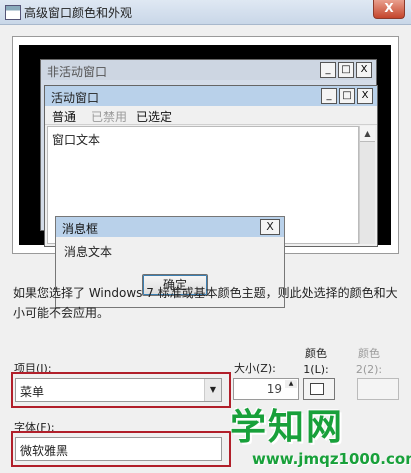 Image resolution: width=411 pixels, height=473 pixels. I want to click on item-select-highlight, so click(121, 390).